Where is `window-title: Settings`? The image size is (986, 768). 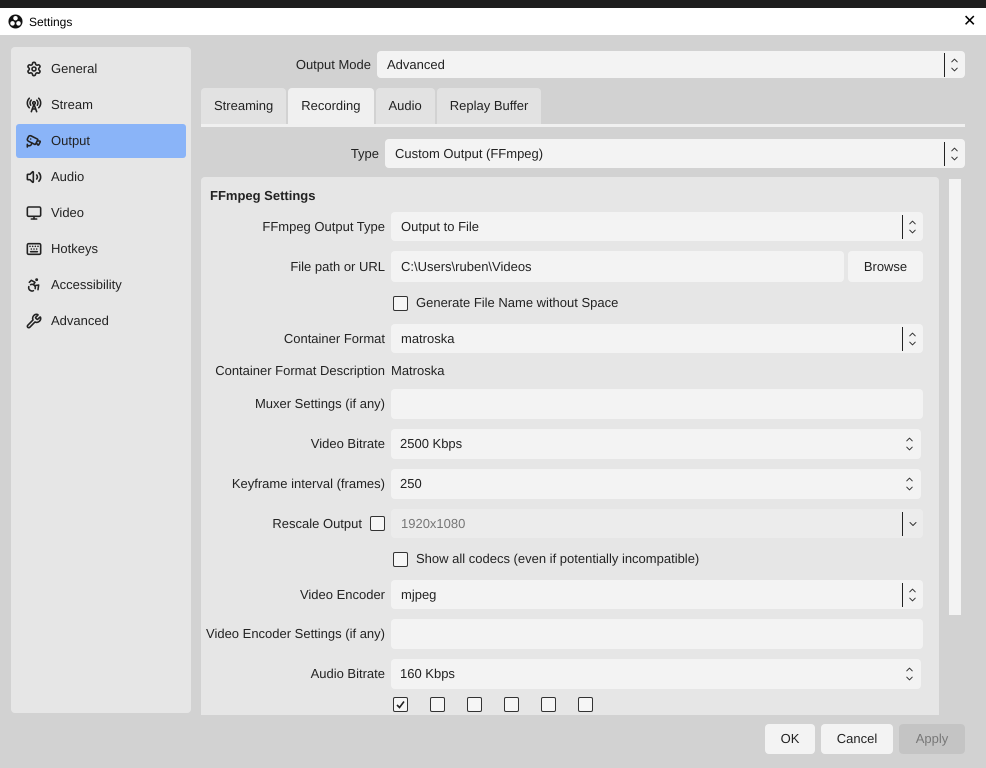
window-title: Settings is located at coordinates (50, 22).